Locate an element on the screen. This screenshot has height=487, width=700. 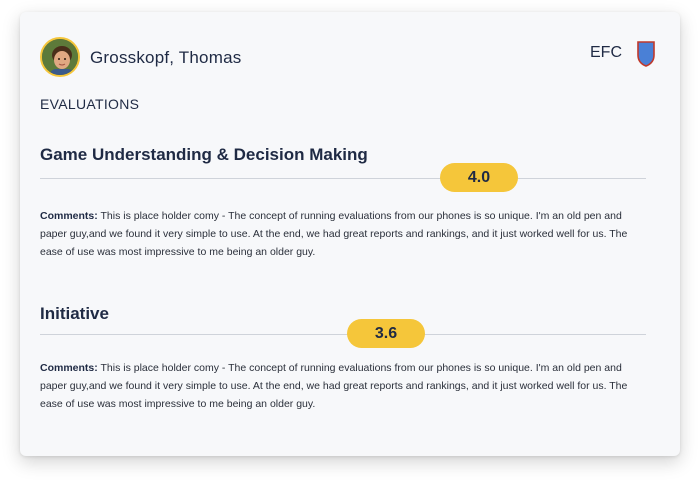
player-name: Grosskopf, Thomas is located at coordinates (166, 57).